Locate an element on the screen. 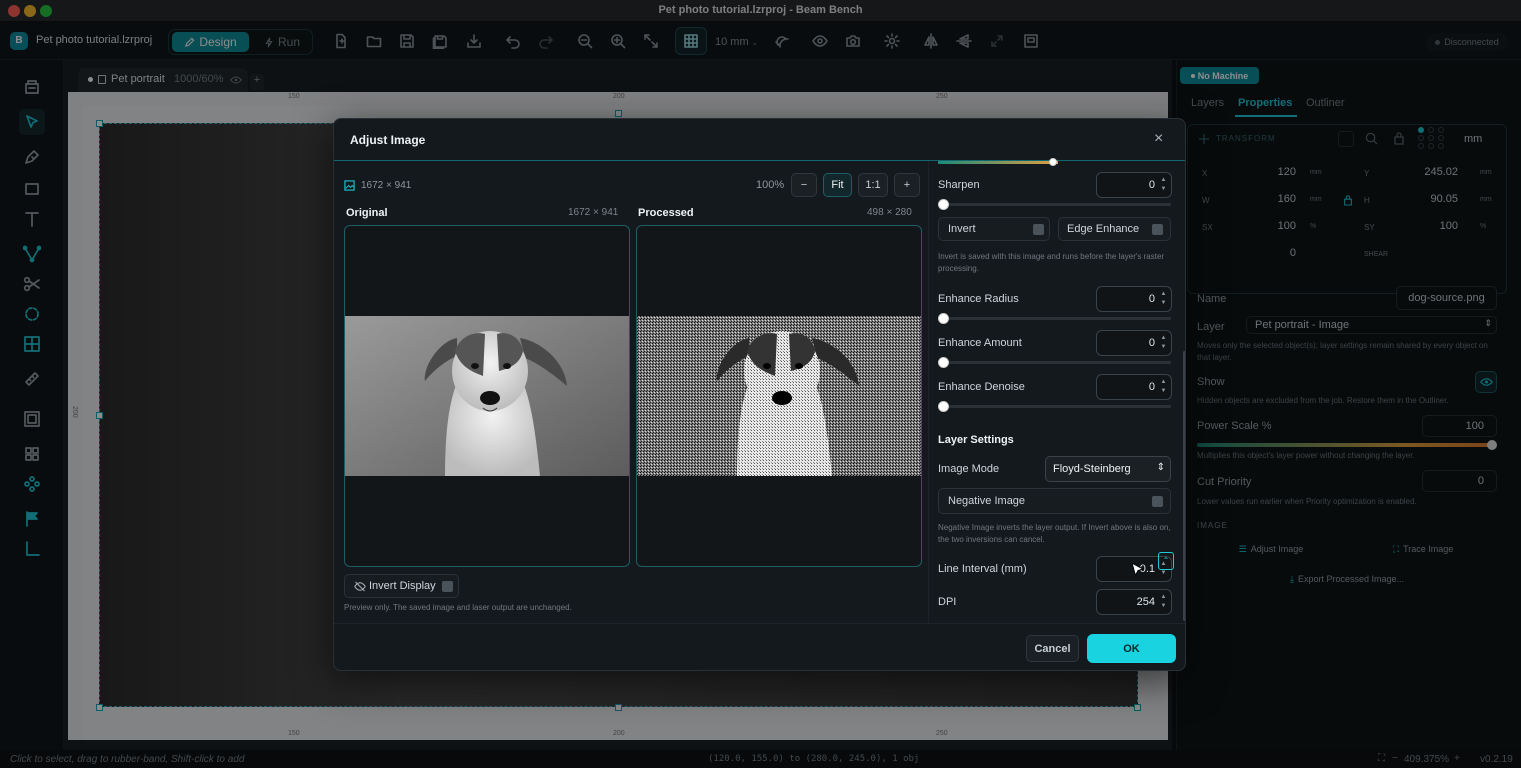 Image resolution: width=1521 pixels, height=768 pixels. dialog-title: Adjust Image is located at coordinates (388, 140).